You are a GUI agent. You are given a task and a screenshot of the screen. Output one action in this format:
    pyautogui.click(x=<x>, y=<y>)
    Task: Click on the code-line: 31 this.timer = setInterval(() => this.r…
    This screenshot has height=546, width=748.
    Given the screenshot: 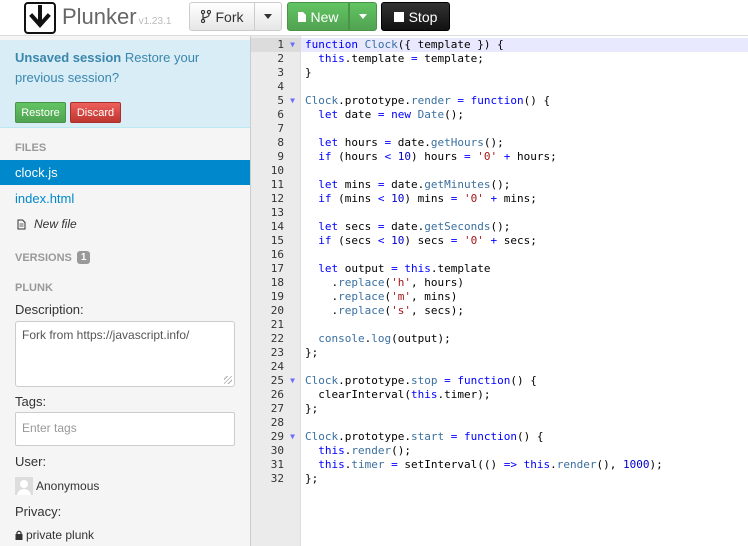 What is the action you would take?
    pyautogui.click(x=457, y=465)
    